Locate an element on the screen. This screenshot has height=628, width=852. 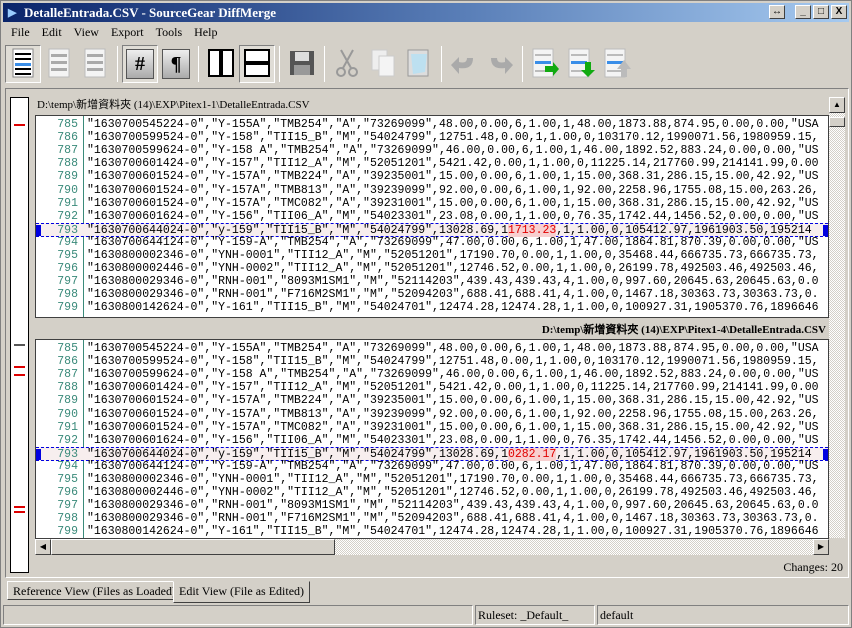
side-by-side-button is located at coordinates (221, 64).